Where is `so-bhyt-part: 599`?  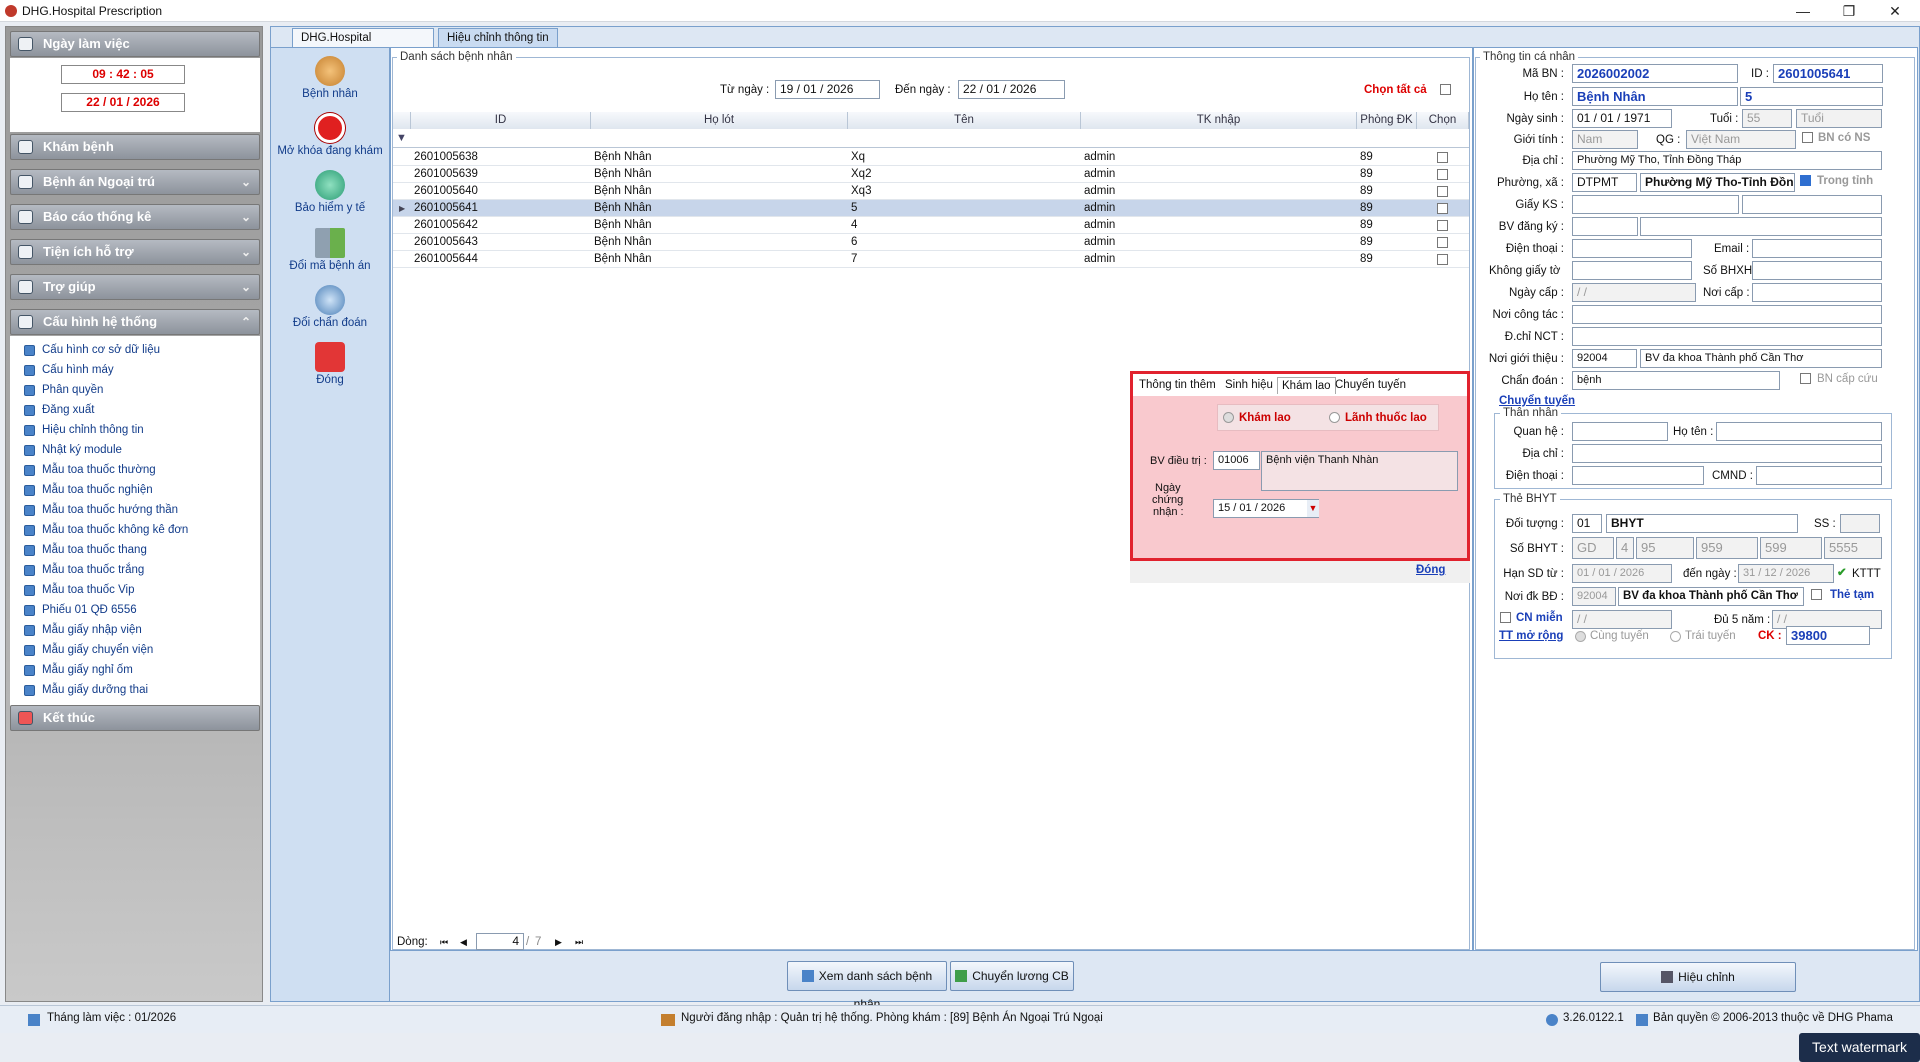
so-bhyt-part: 599 is located at coordinates (1791, 548).